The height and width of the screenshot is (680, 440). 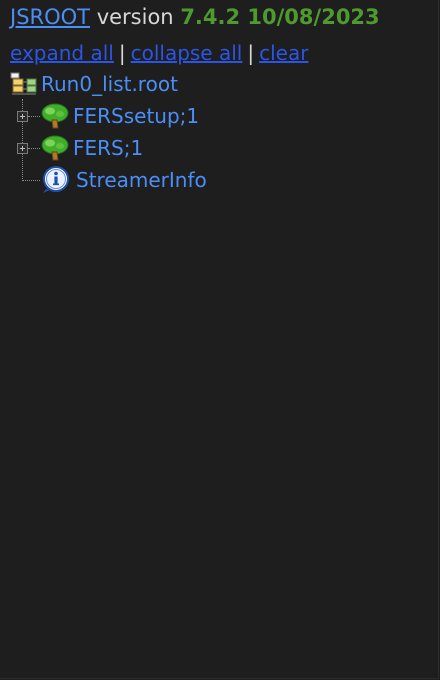 I want to click on version-word: version, so click(x=135, y=17).